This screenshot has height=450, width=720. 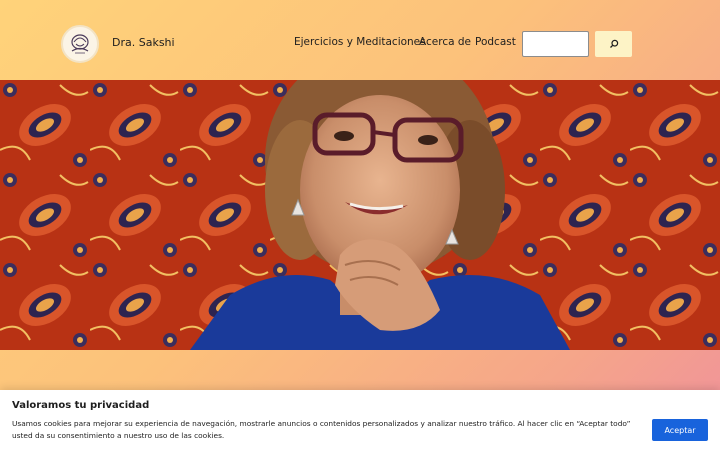 I want to click on search-icon, so click(x=613, y=43).